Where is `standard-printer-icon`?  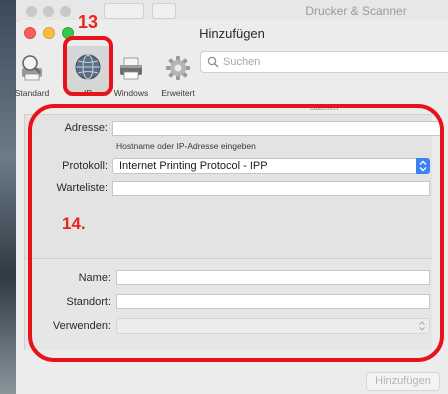 standard-printer-icon is located at coordinates (32, 68).